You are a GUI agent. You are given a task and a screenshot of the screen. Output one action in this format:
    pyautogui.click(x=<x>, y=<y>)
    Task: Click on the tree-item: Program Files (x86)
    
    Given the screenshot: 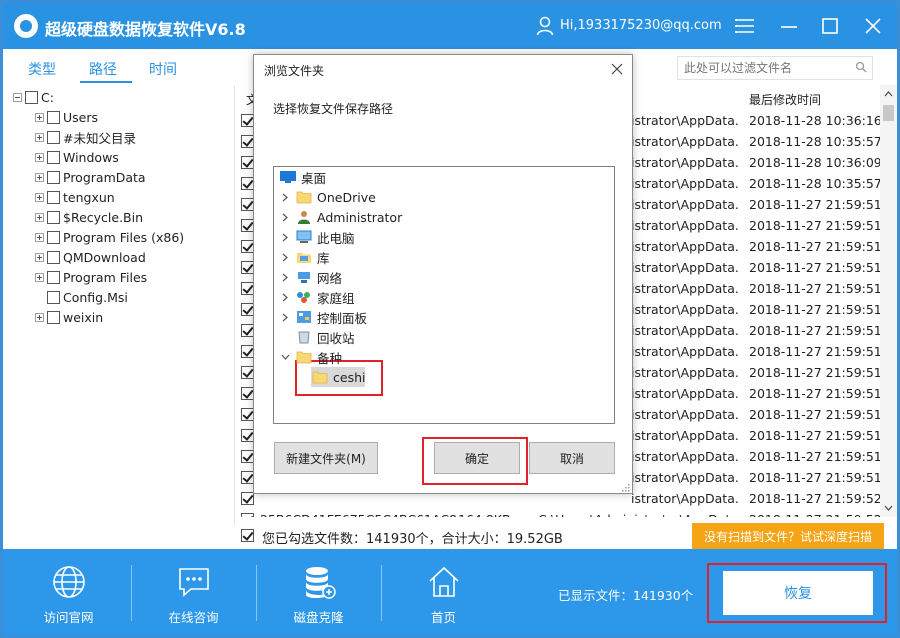 What is the action you would take?
    pyautogui.click(x=109, y=237)
    